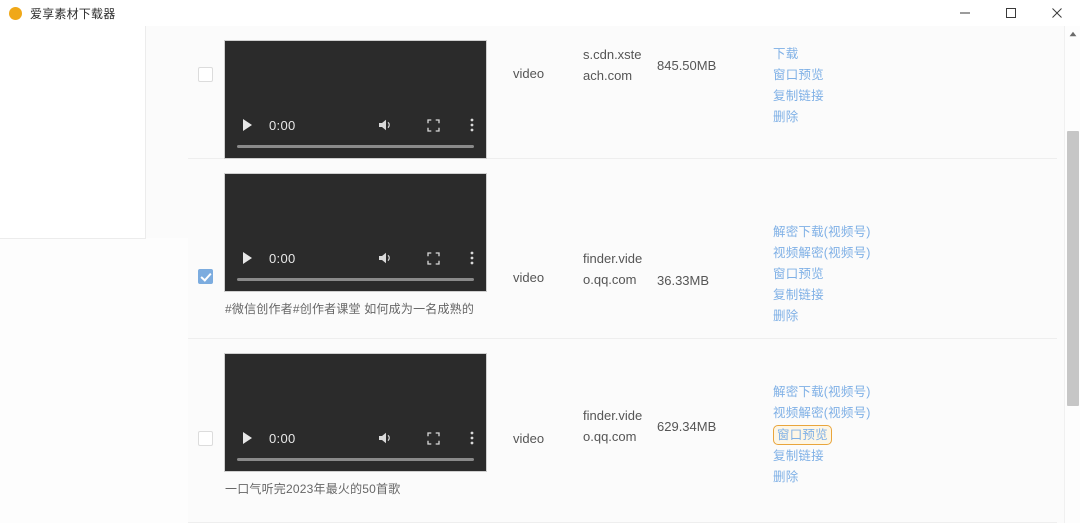 The height and width of the screenshot is (523, 1080). What do you see at coordinates (1011, 13) in the screenshot?
I see `maximize-button` at bounding box center [1011, 13].